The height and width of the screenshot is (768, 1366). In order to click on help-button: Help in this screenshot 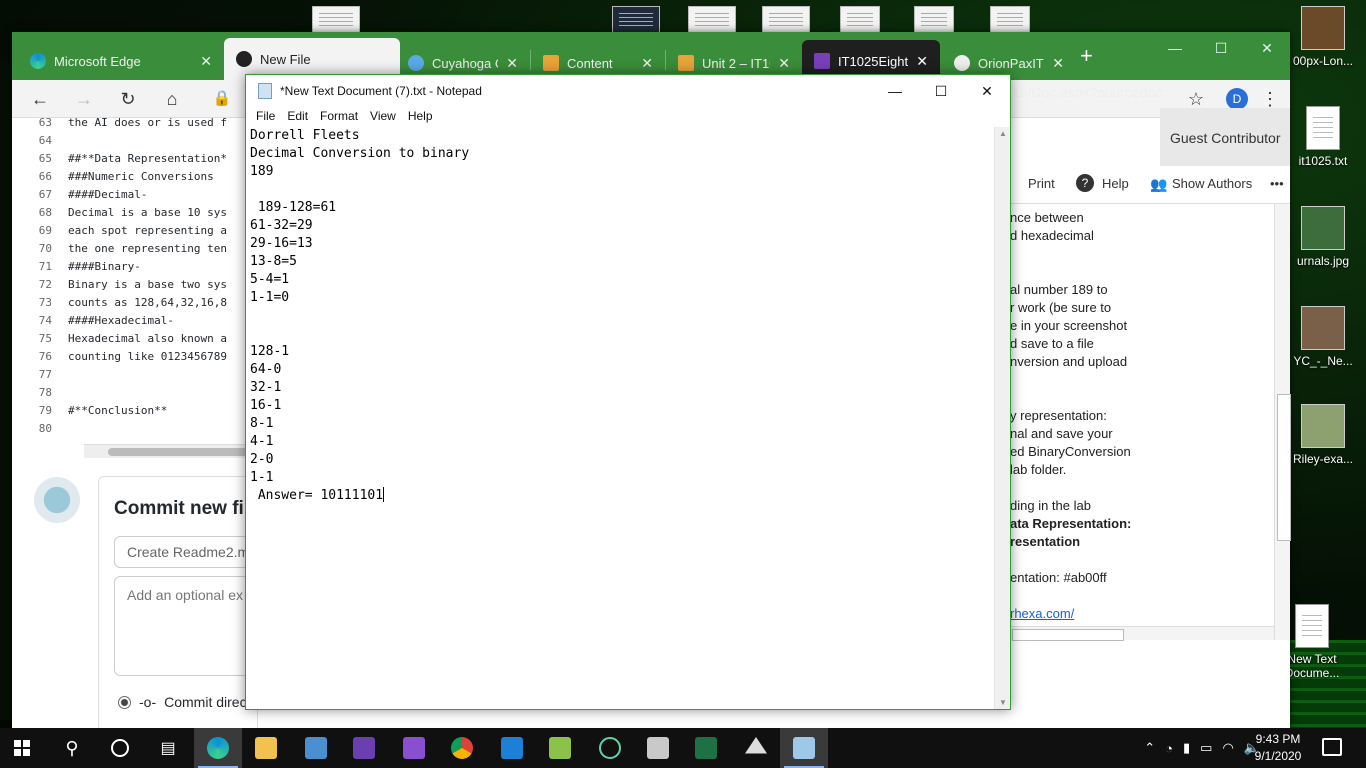, I will do `click(1115, 183)`.